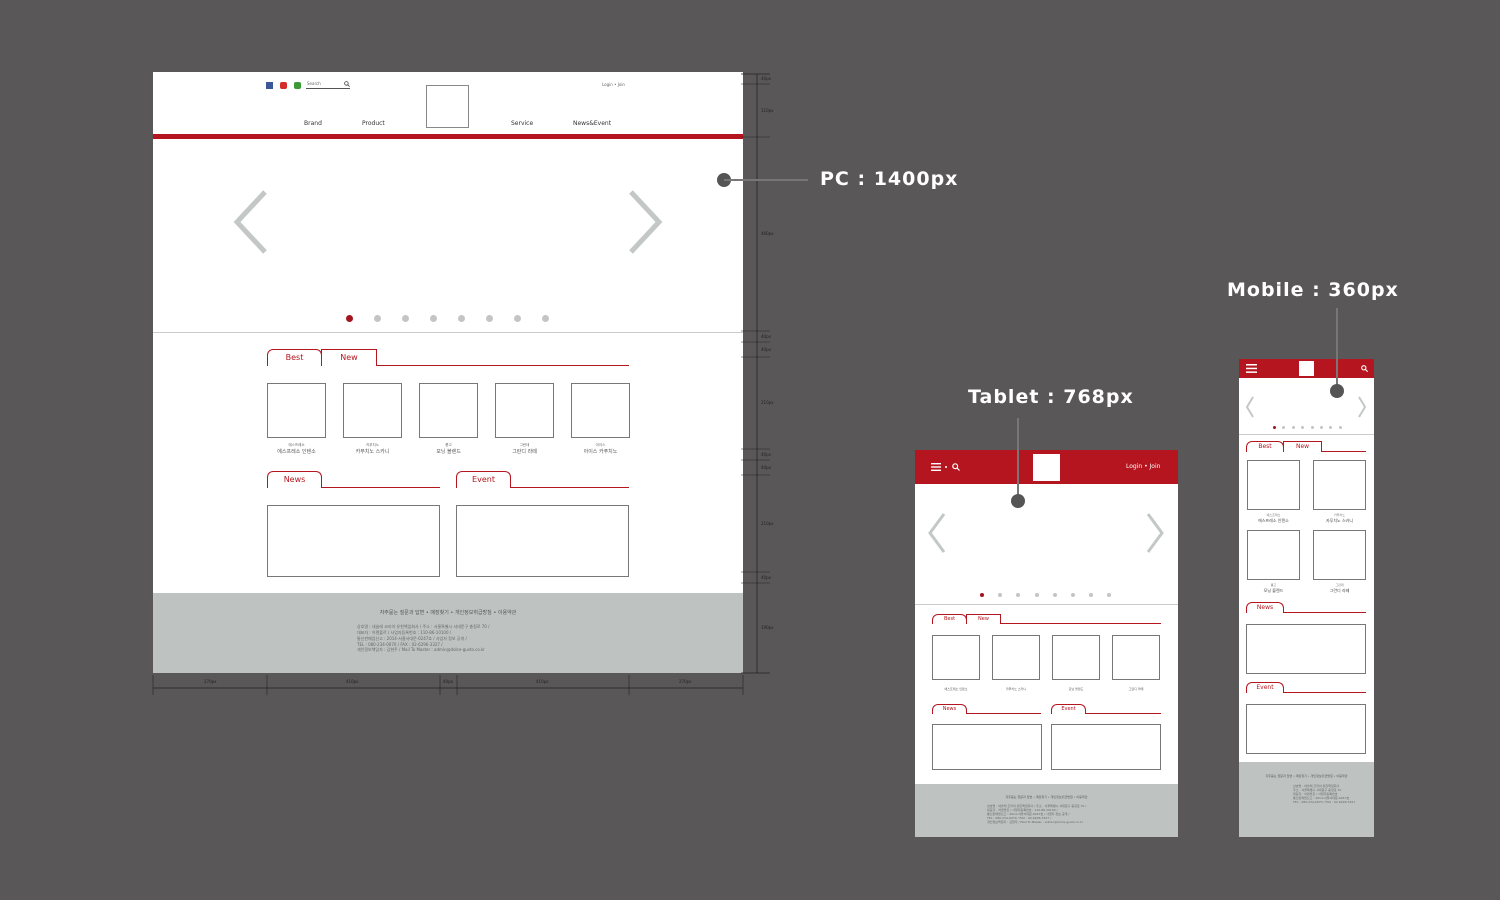 Image resolution: width=1500 pixels, height=900 pixels. I want to click on tablet-news-line, so click(1004, 713).